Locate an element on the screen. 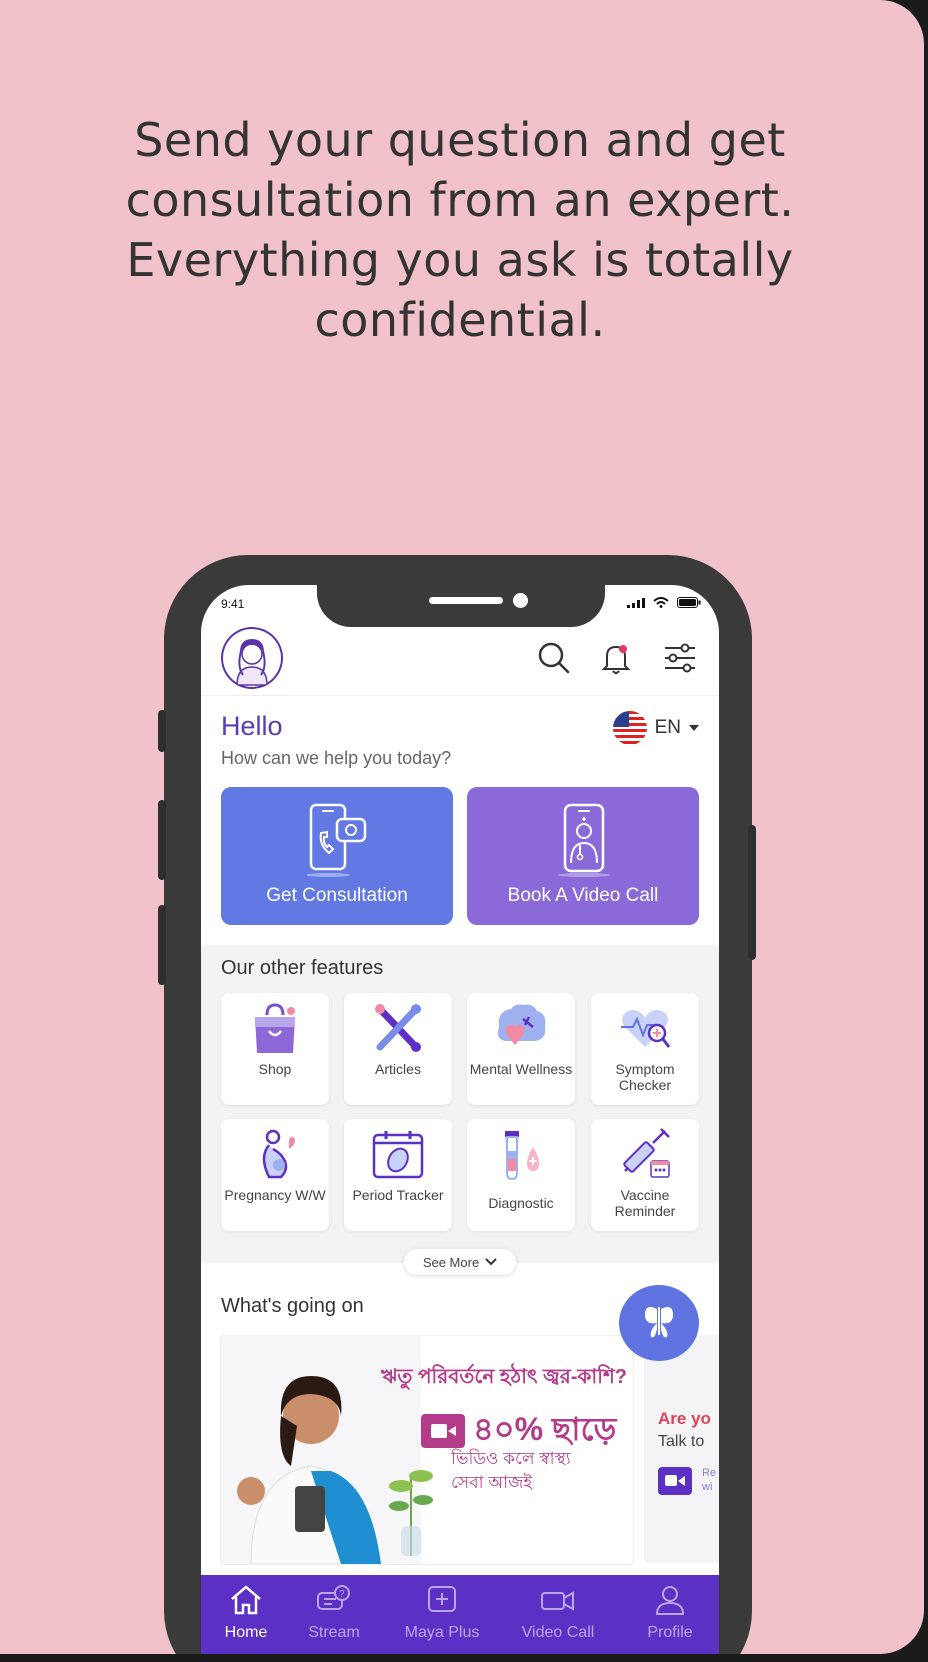 The width and height of the screenshot is (928, 1662). banner-line-2: সেবা আজই is located at coordinates (492, 1482).